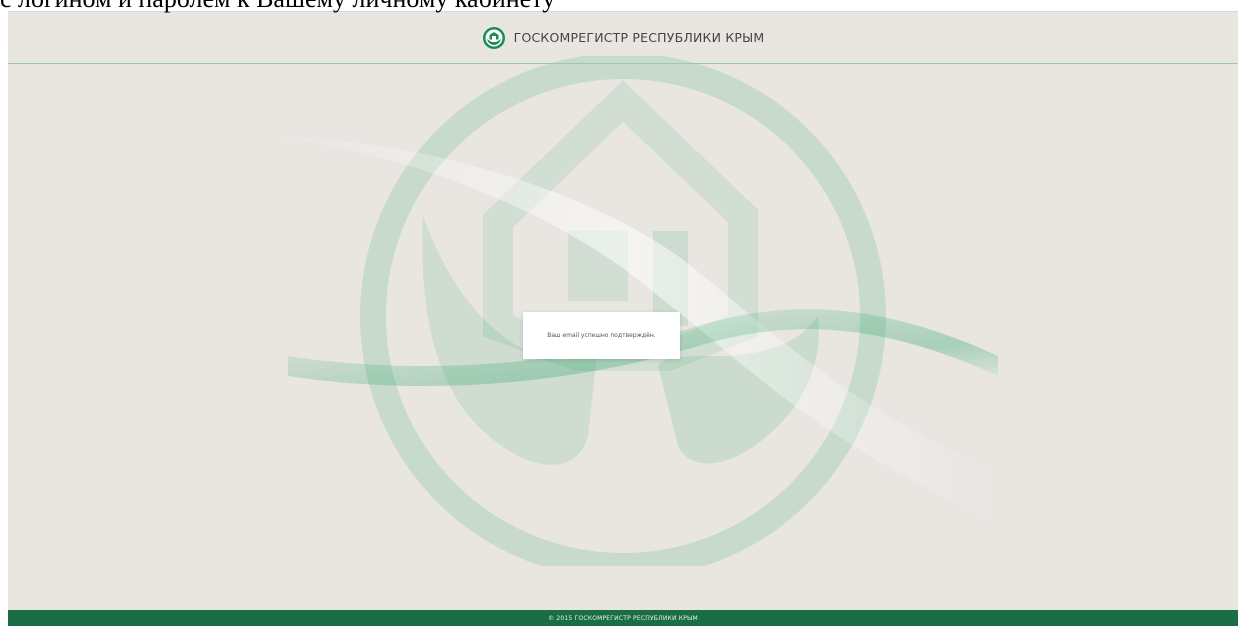  Describe the element at coordinates (639, 37) in the screenshot. I see `brand-title: ГОСКОМРЕГИСТР РЕСПУБЛИКИ КРЫМ` at that location.